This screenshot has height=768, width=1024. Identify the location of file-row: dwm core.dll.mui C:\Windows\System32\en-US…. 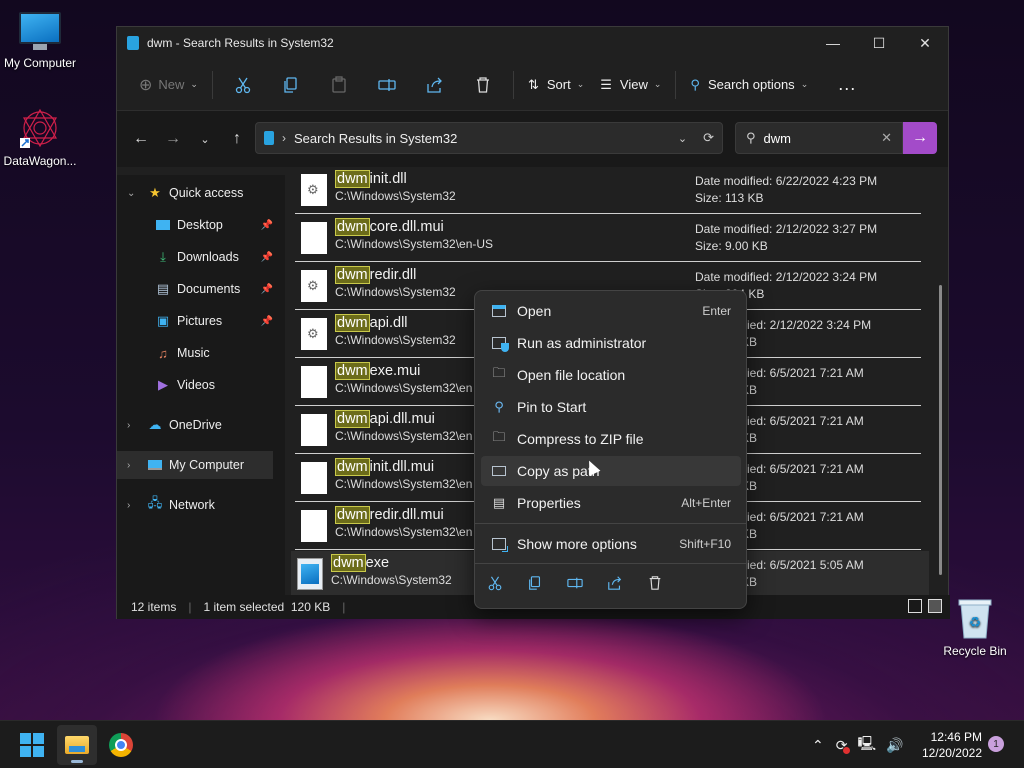
(608, 238).